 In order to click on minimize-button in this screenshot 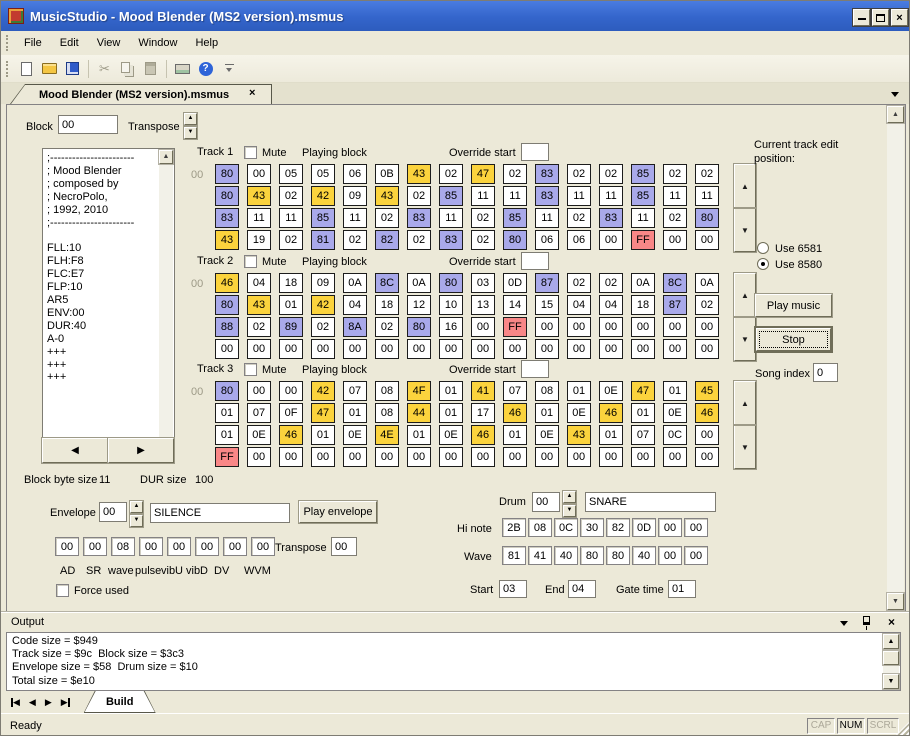, I will do `click(861, 17)`.